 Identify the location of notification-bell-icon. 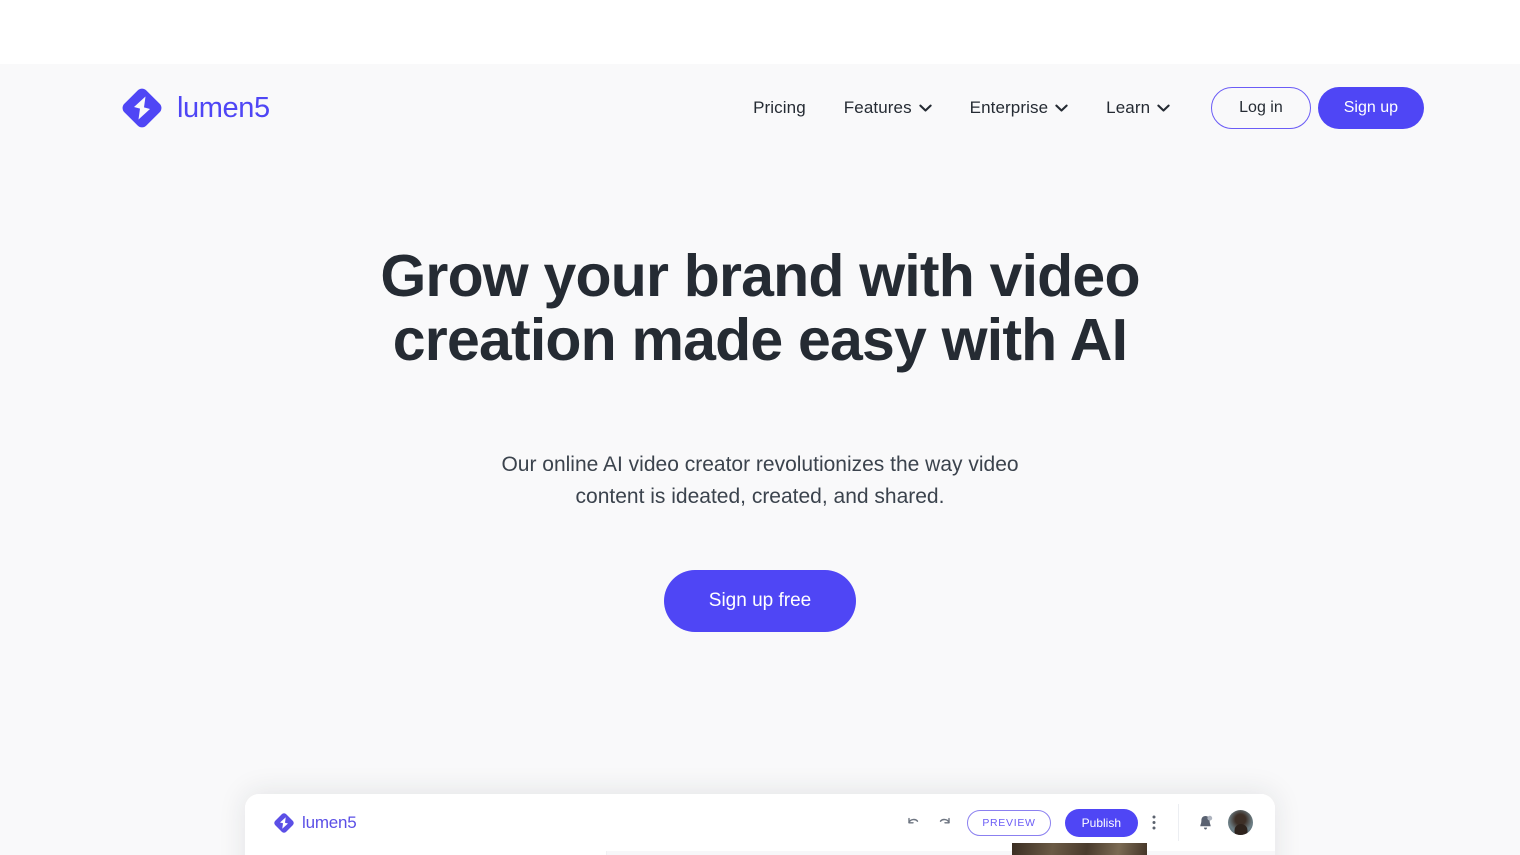
(1205, 823).